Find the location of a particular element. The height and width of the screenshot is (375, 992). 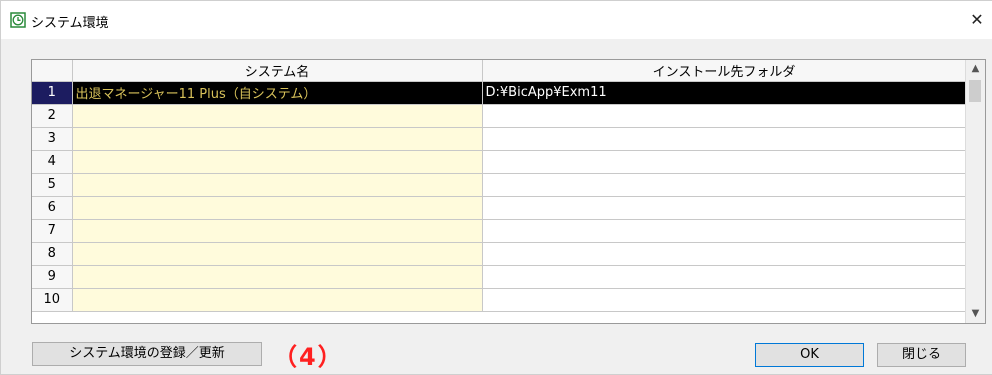

table-row: 1 出退マネージャー11 Plus（自システム） D:¥BicApp¥Exm11 is located at coordinates (499, 93).